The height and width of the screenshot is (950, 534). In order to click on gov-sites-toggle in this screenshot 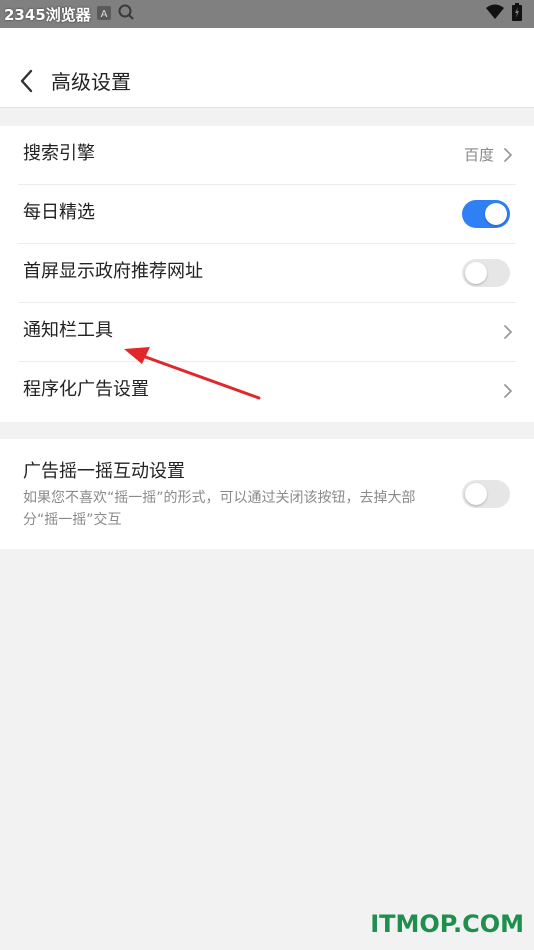, I will do `click(486, 273)`.